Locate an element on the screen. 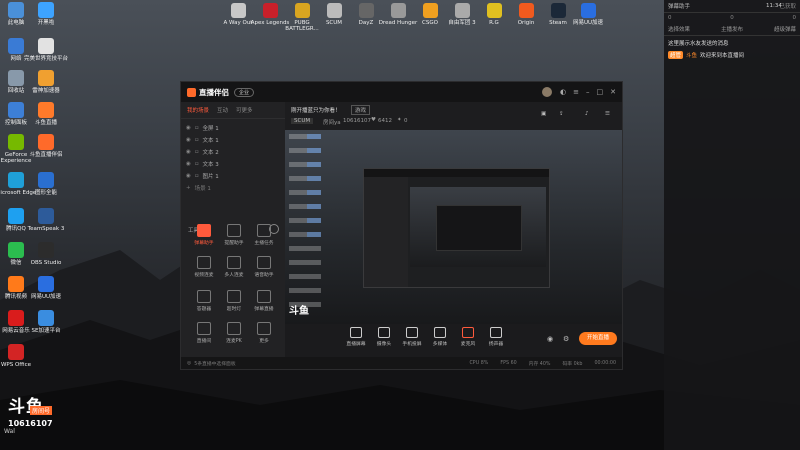 The image size is (800, 450). desktop-shortcut: 图形全能 is located at coordinates (46, 184).